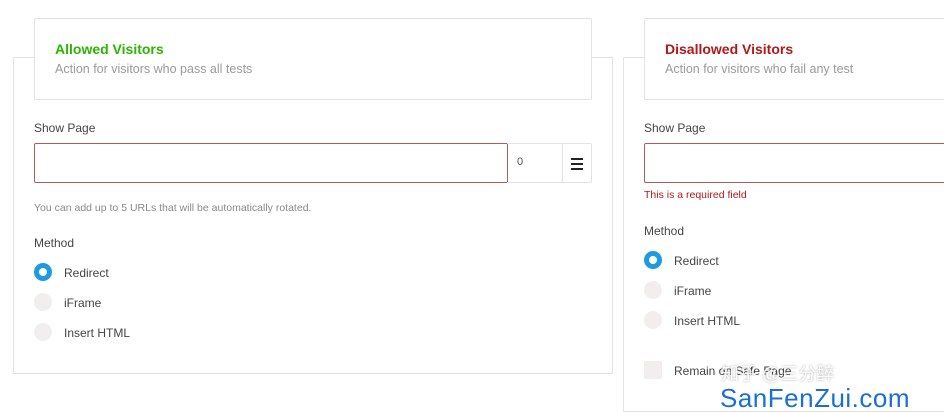 The image size is (944, 412). I want to click on allowed-show-page-label: Show Page, so click(65, 128).